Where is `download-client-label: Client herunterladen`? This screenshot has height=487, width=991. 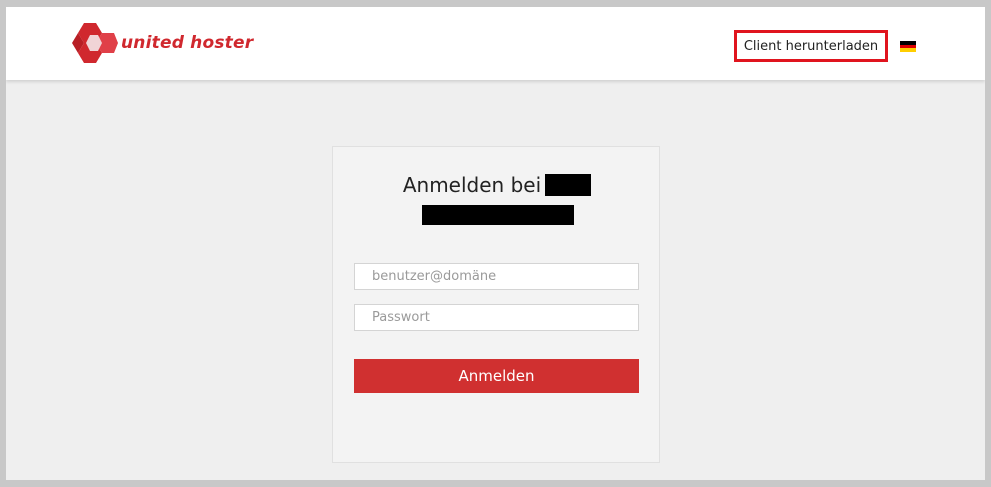
download-client-label: Client herunterladen is located at coordinates (811, 46).